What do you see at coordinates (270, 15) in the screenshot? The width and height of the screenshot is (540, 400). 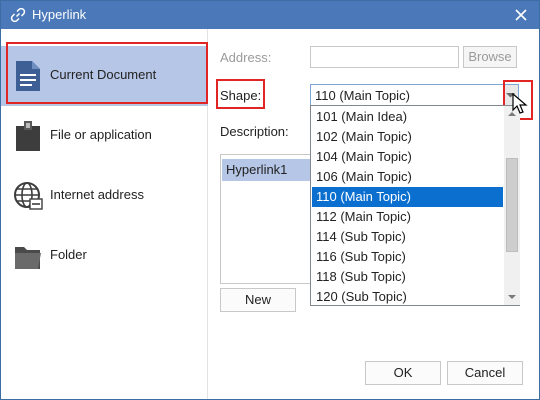 I see `title-bar: Hyperlink` at bounding box center [270, 15].